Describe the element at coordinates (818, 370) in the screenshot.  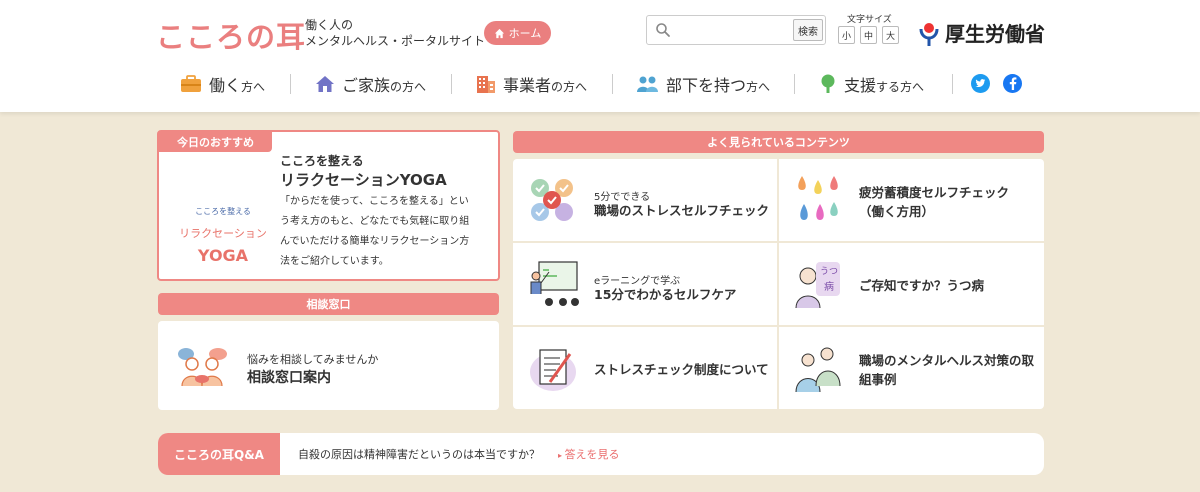
I see `workers-icon` at that location.